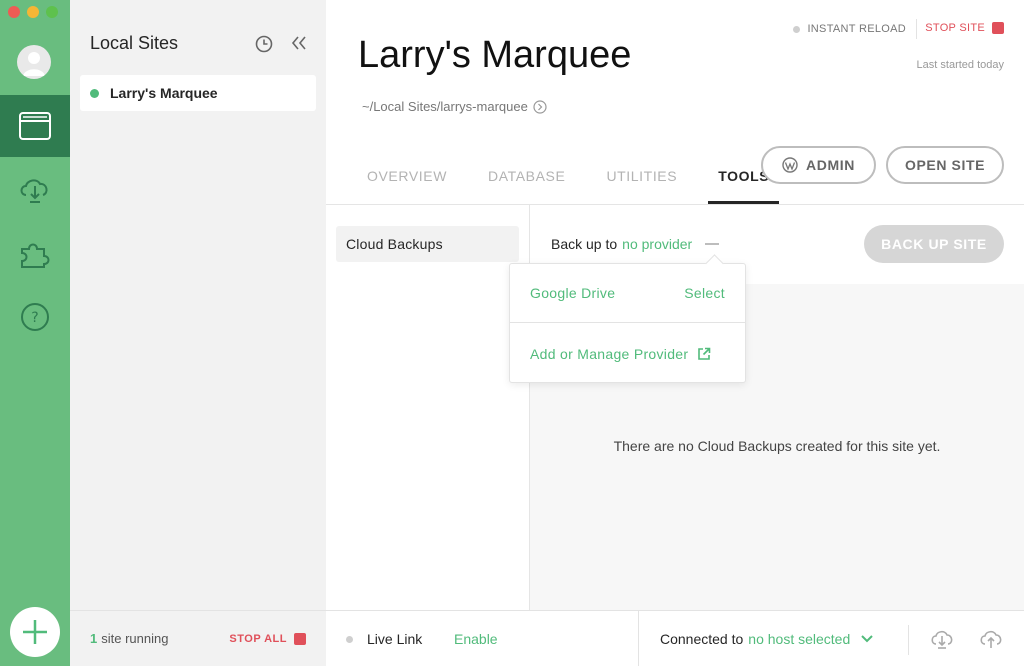 The image size is (1024, 666). Describe the element at coordinates (540, 106) in the screenshot. I see `arrow-circle-right-icon` at that location.